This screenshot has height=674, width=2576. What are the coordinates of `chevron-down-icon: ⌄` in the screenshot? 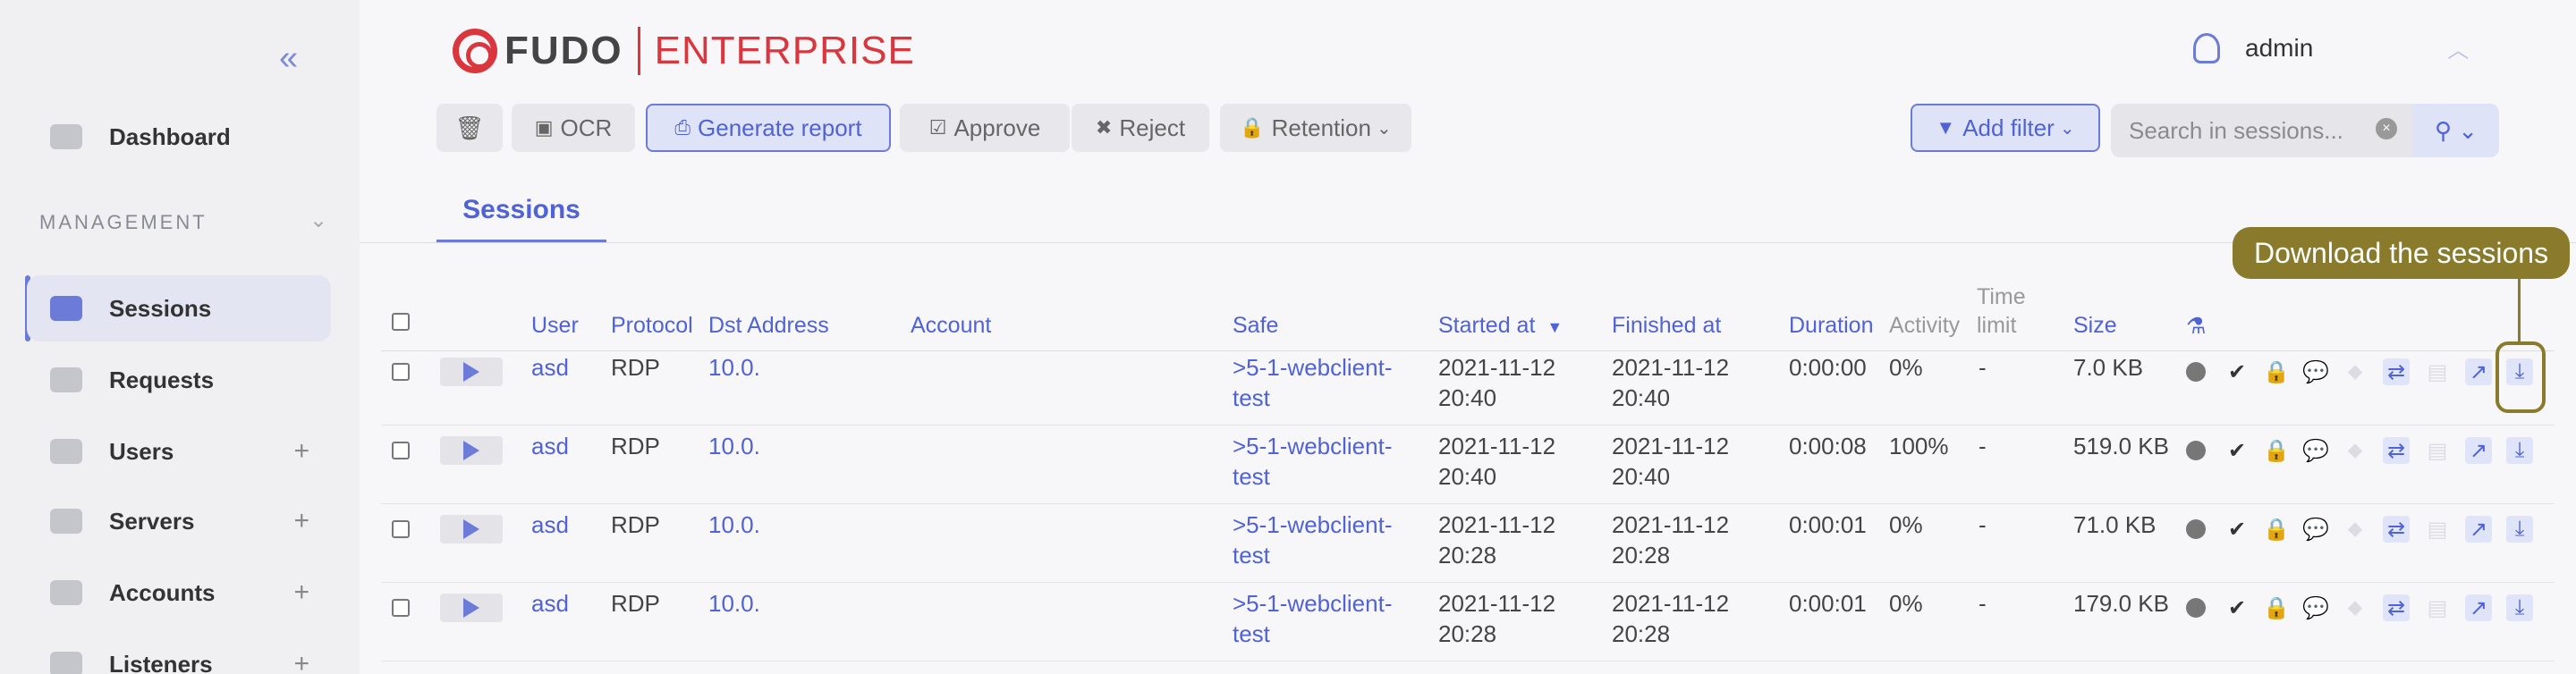 It's located at (318, 220).